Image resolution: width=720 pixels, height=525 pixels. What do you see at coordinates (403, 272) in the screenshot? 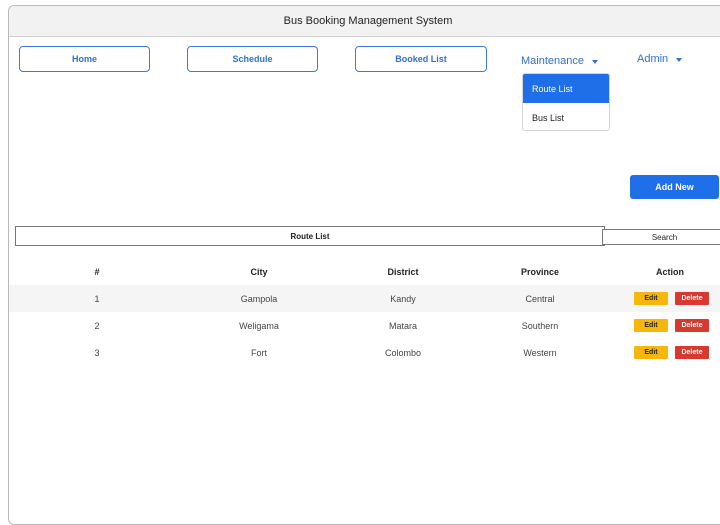
I see `column-header-district: District` at bounding box center [403, 272].